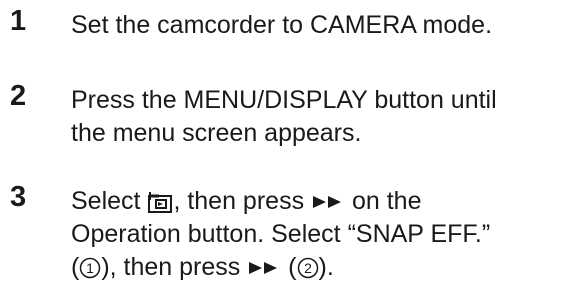 The image size is (583, 284). I want to click on text-fragment: ), then press, so click(174, 267).